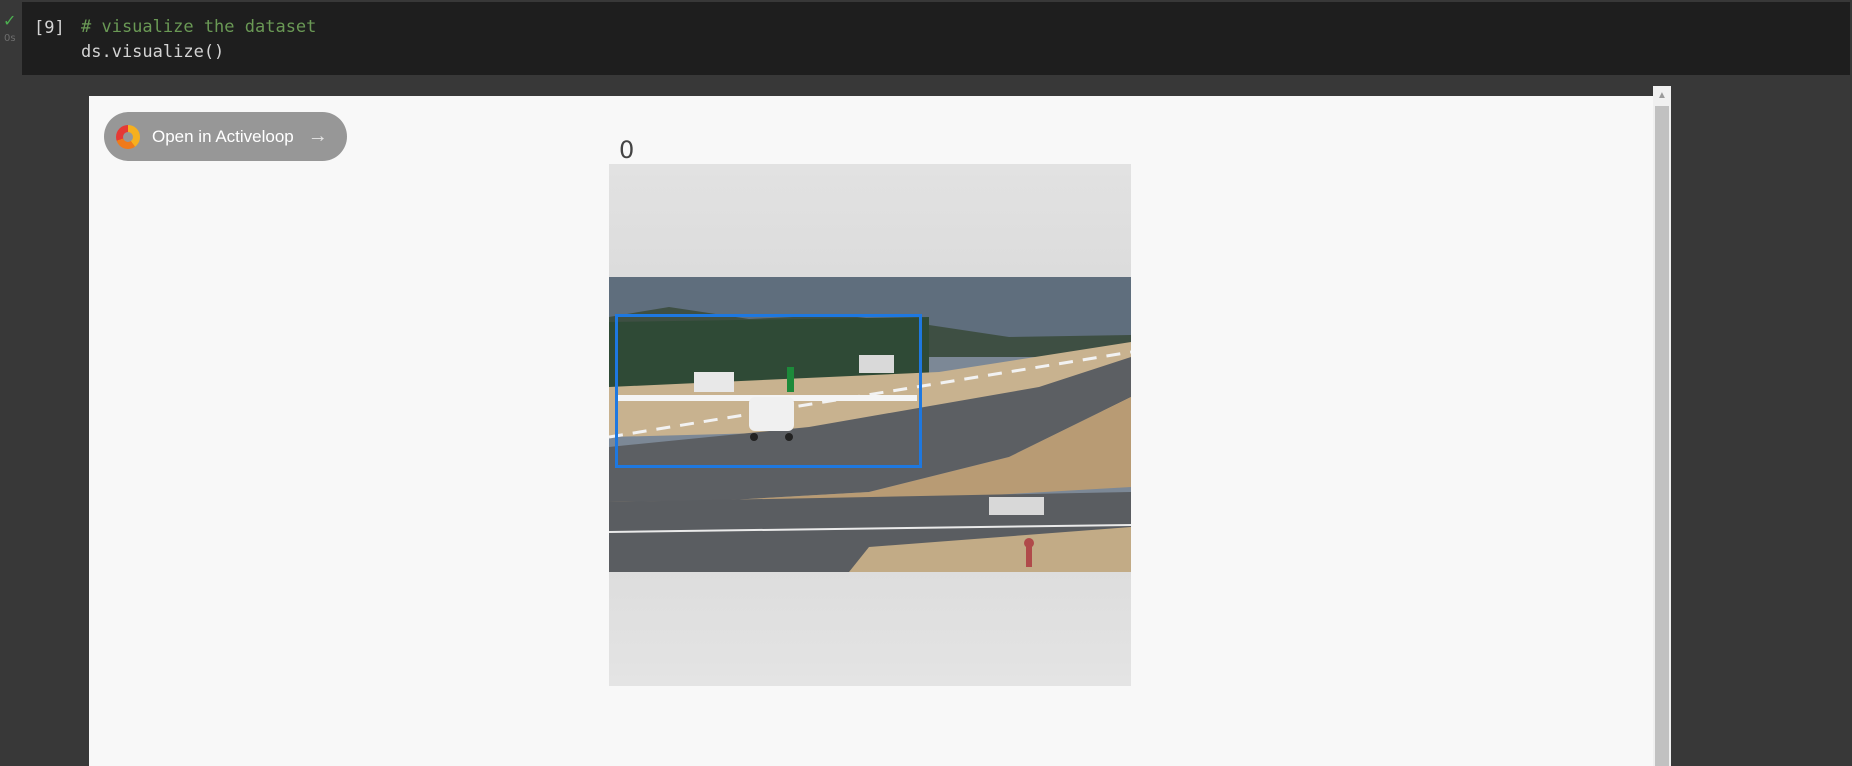 The image size is (1852, 766). I want to click on scroll-thumb, so click(1662, 436).